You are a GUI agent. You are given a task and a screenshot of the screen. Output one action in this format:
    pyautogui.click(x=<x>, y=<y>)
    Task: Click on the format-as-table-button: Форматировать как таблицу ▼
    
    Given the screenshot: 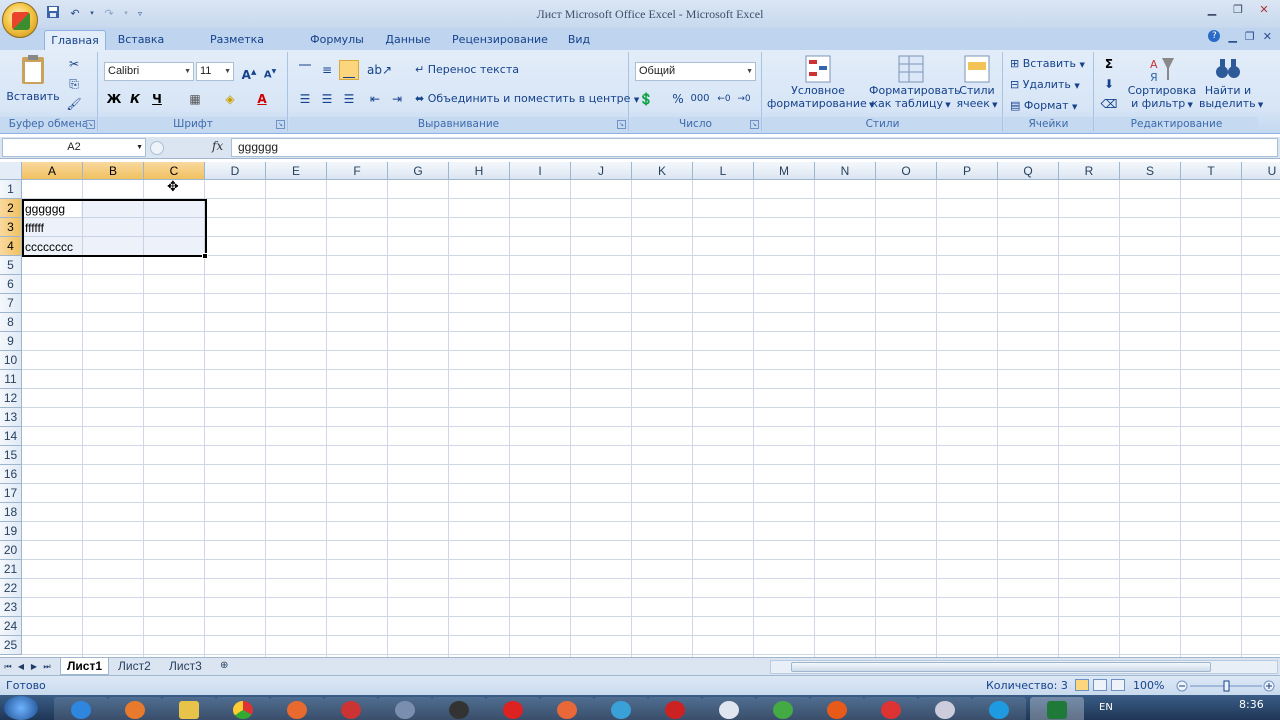 What is the action you would take?
    pyautogui.click(x=915, y=82)
    